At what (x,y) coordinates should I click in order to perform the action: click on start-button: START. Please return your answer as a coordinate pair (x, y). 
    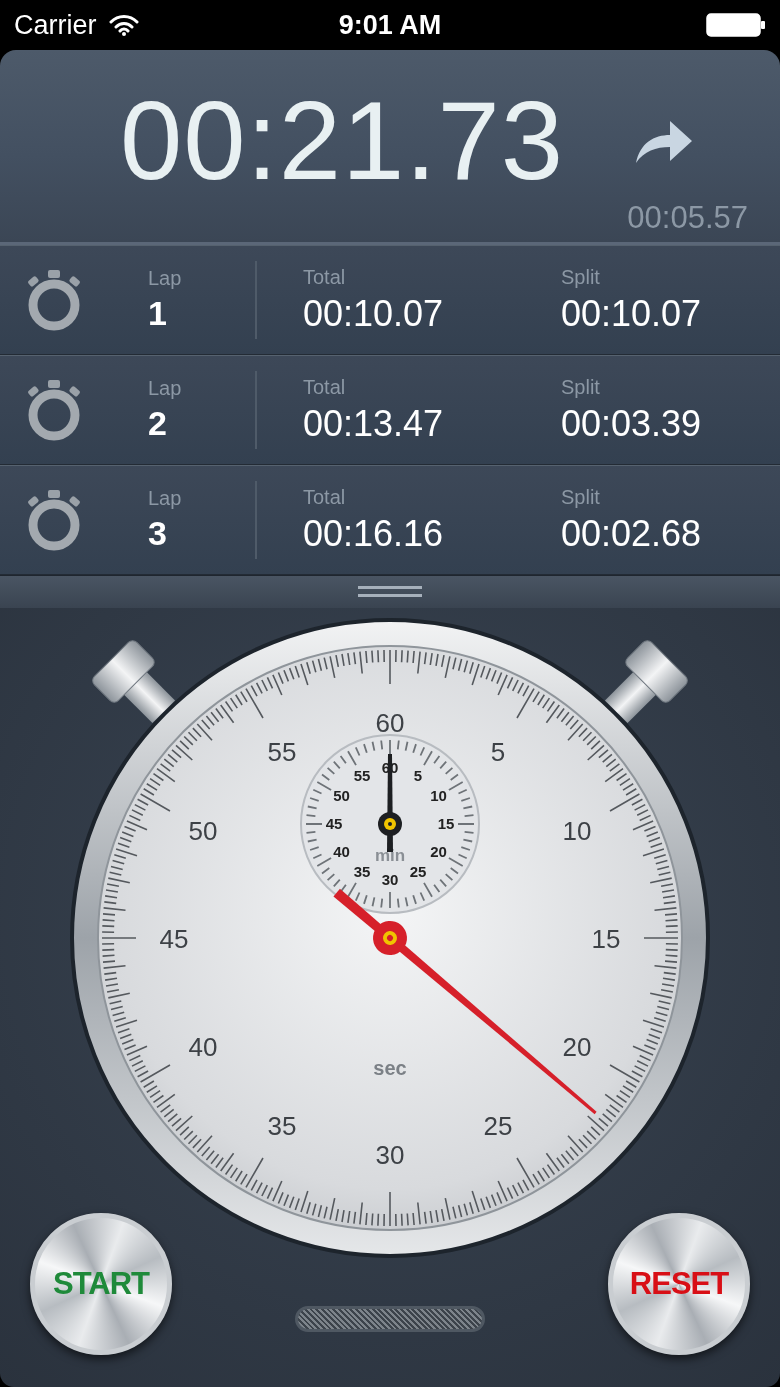
    Looking at the image, I should click on (101, 1284).